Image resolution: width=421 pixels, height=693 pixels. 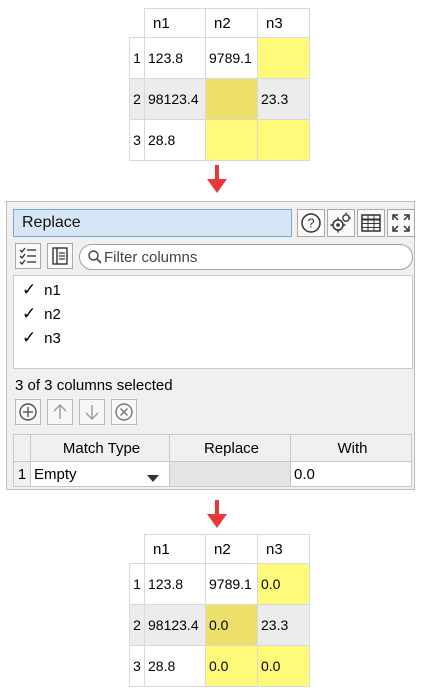 I want to click on search-icon, so click(x=95, y=257).